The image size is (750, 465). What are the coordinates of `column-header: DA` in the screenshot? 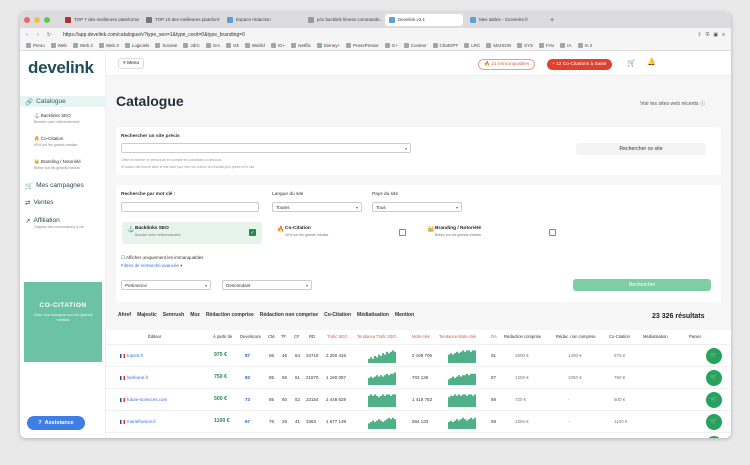 It's located at (494, 336).